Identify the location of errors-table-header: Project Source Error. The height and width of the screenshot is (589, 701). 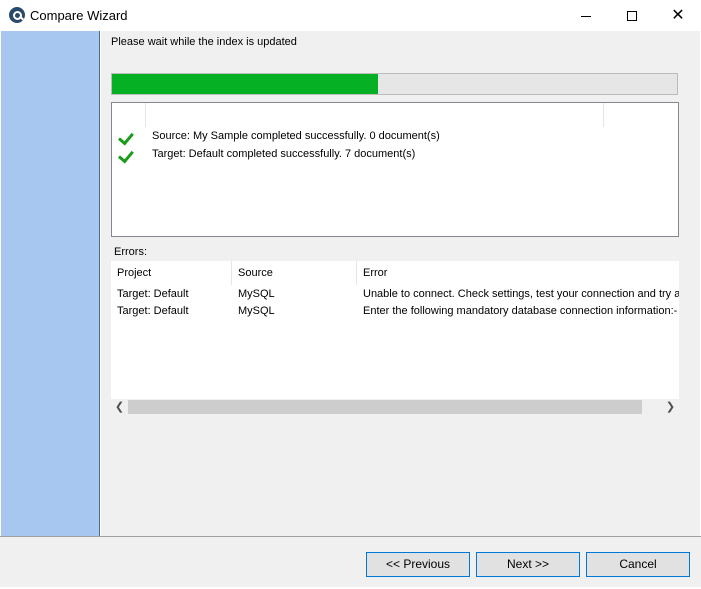
(395, 273).